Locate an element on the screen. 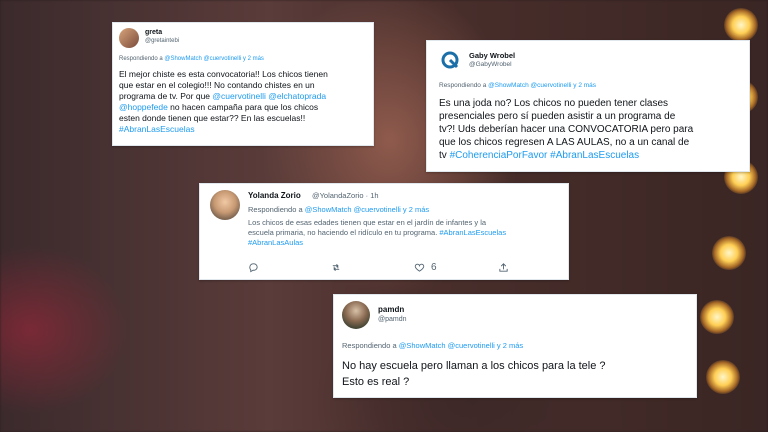 Image resolution: width=768 pixels, height=432 pixels. text-segment: tv is located at coordinates (444, 155).